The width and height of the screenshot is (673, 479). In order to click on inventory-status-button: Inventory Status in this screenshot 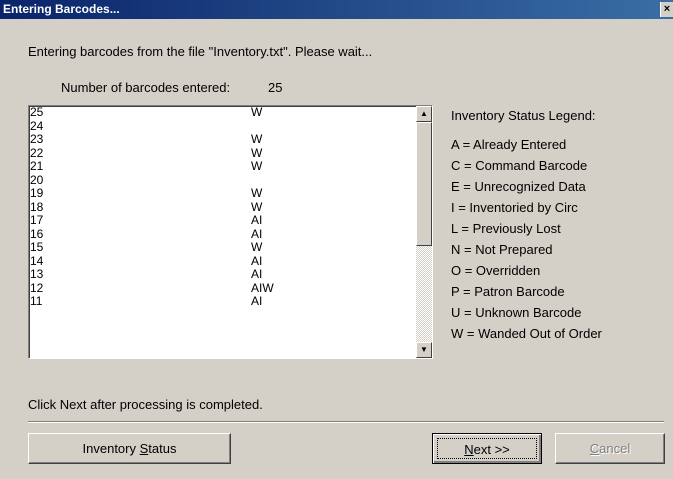, I will do `click(129, 448)`.